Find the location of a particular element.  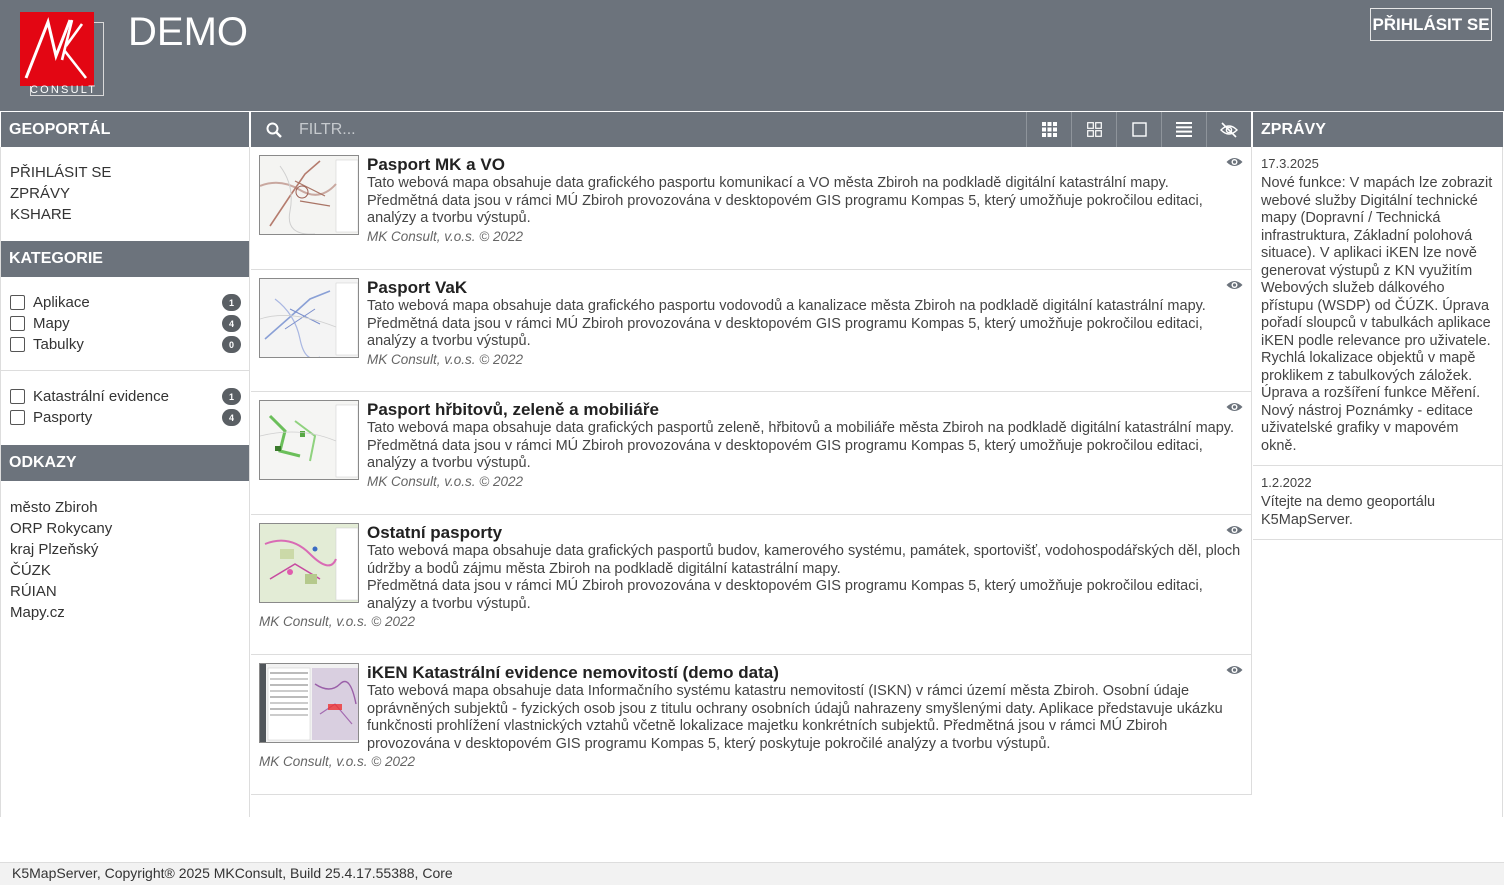

category-item-katastralni-evidence: Katastrální evidence 1 is located at coordinates (125, 396).